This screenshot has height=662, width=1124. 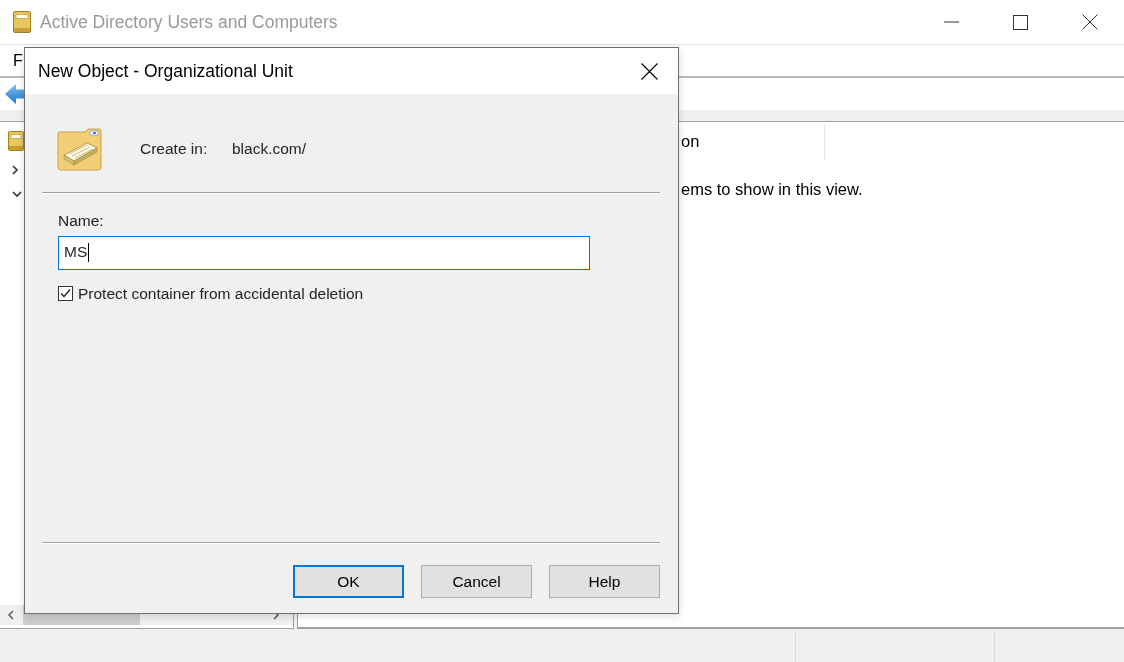 What do you see at coordinates (165, 71) in the screenshot?
I see `dialog-title: New Object - Organizational Unit` at bounding box center [165, 71].